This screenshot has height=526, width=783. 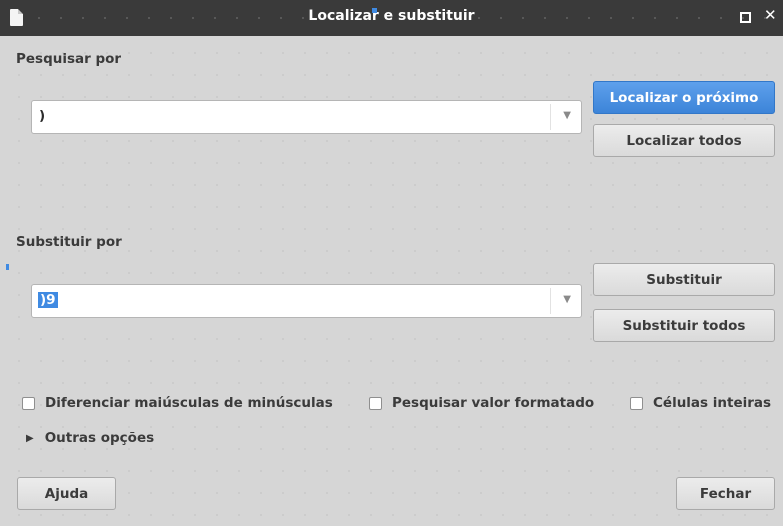 What do you see at coordinates (69, 242) in the screenshot?
I see `replace-label: Substituir por` at bounding box center [69, 242].